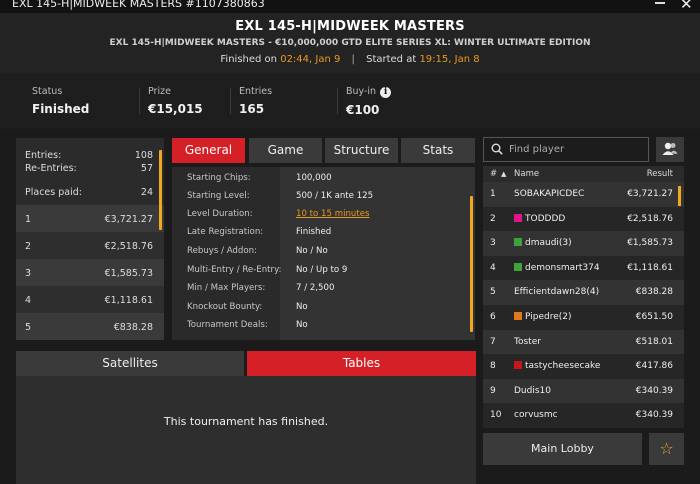 This screenshot has width=700, height=484. What do you see at coordinates (563, 366) in the screenshot?
I see `player-name: tastycheesecake` at bounding box center [563, 366].